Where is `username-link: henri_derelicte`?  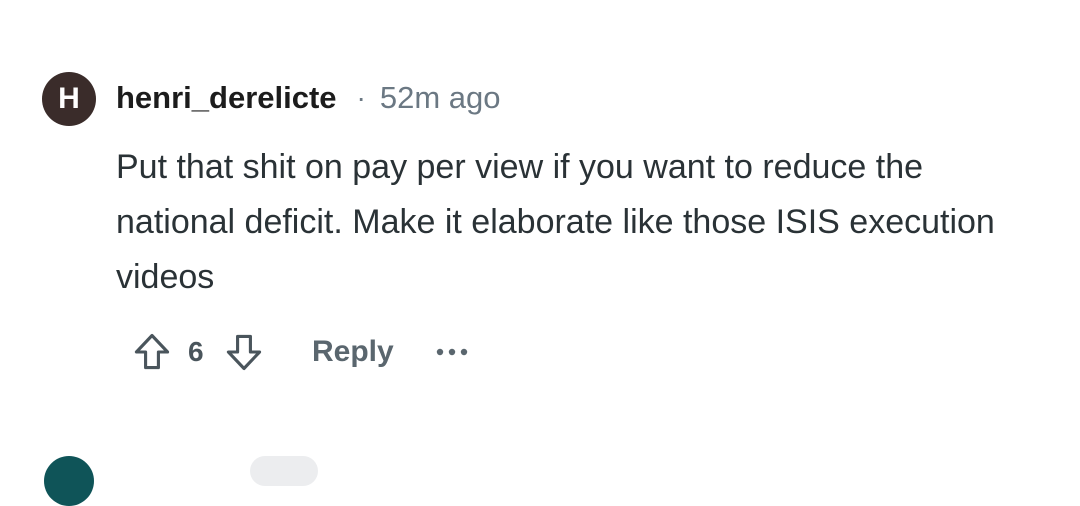 username-link: henri_derelicte is located at coordinates (226, 98).